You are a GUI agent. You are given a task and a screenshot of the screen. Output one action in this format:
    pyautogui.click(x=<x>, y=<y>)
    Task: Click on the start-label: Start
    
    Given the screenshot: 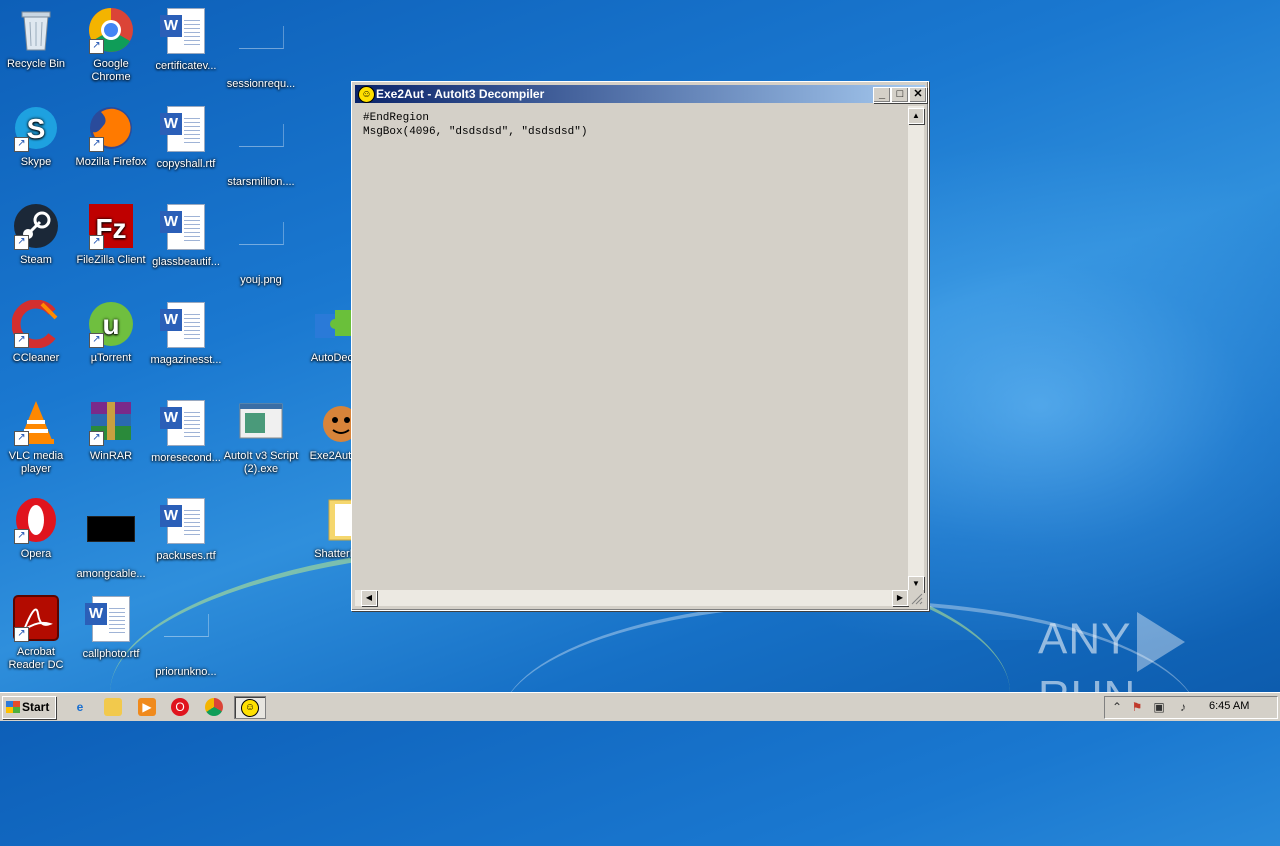 What is the action you would take?
    pyautogui.click(x=36, y=707)
    